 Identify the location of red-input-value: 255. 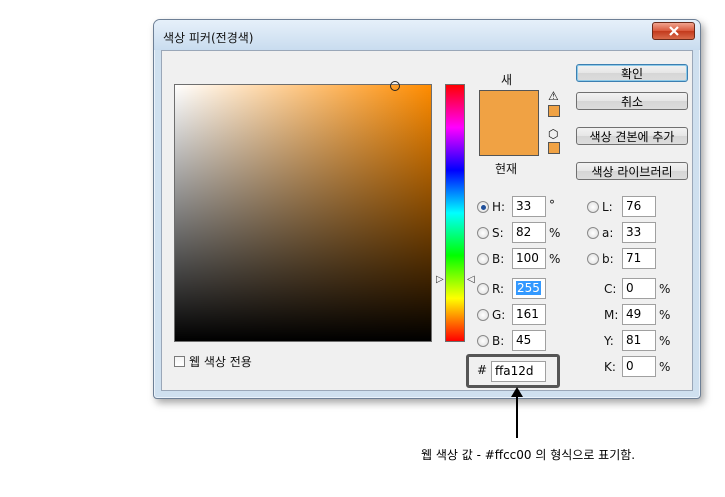
(528, 288).